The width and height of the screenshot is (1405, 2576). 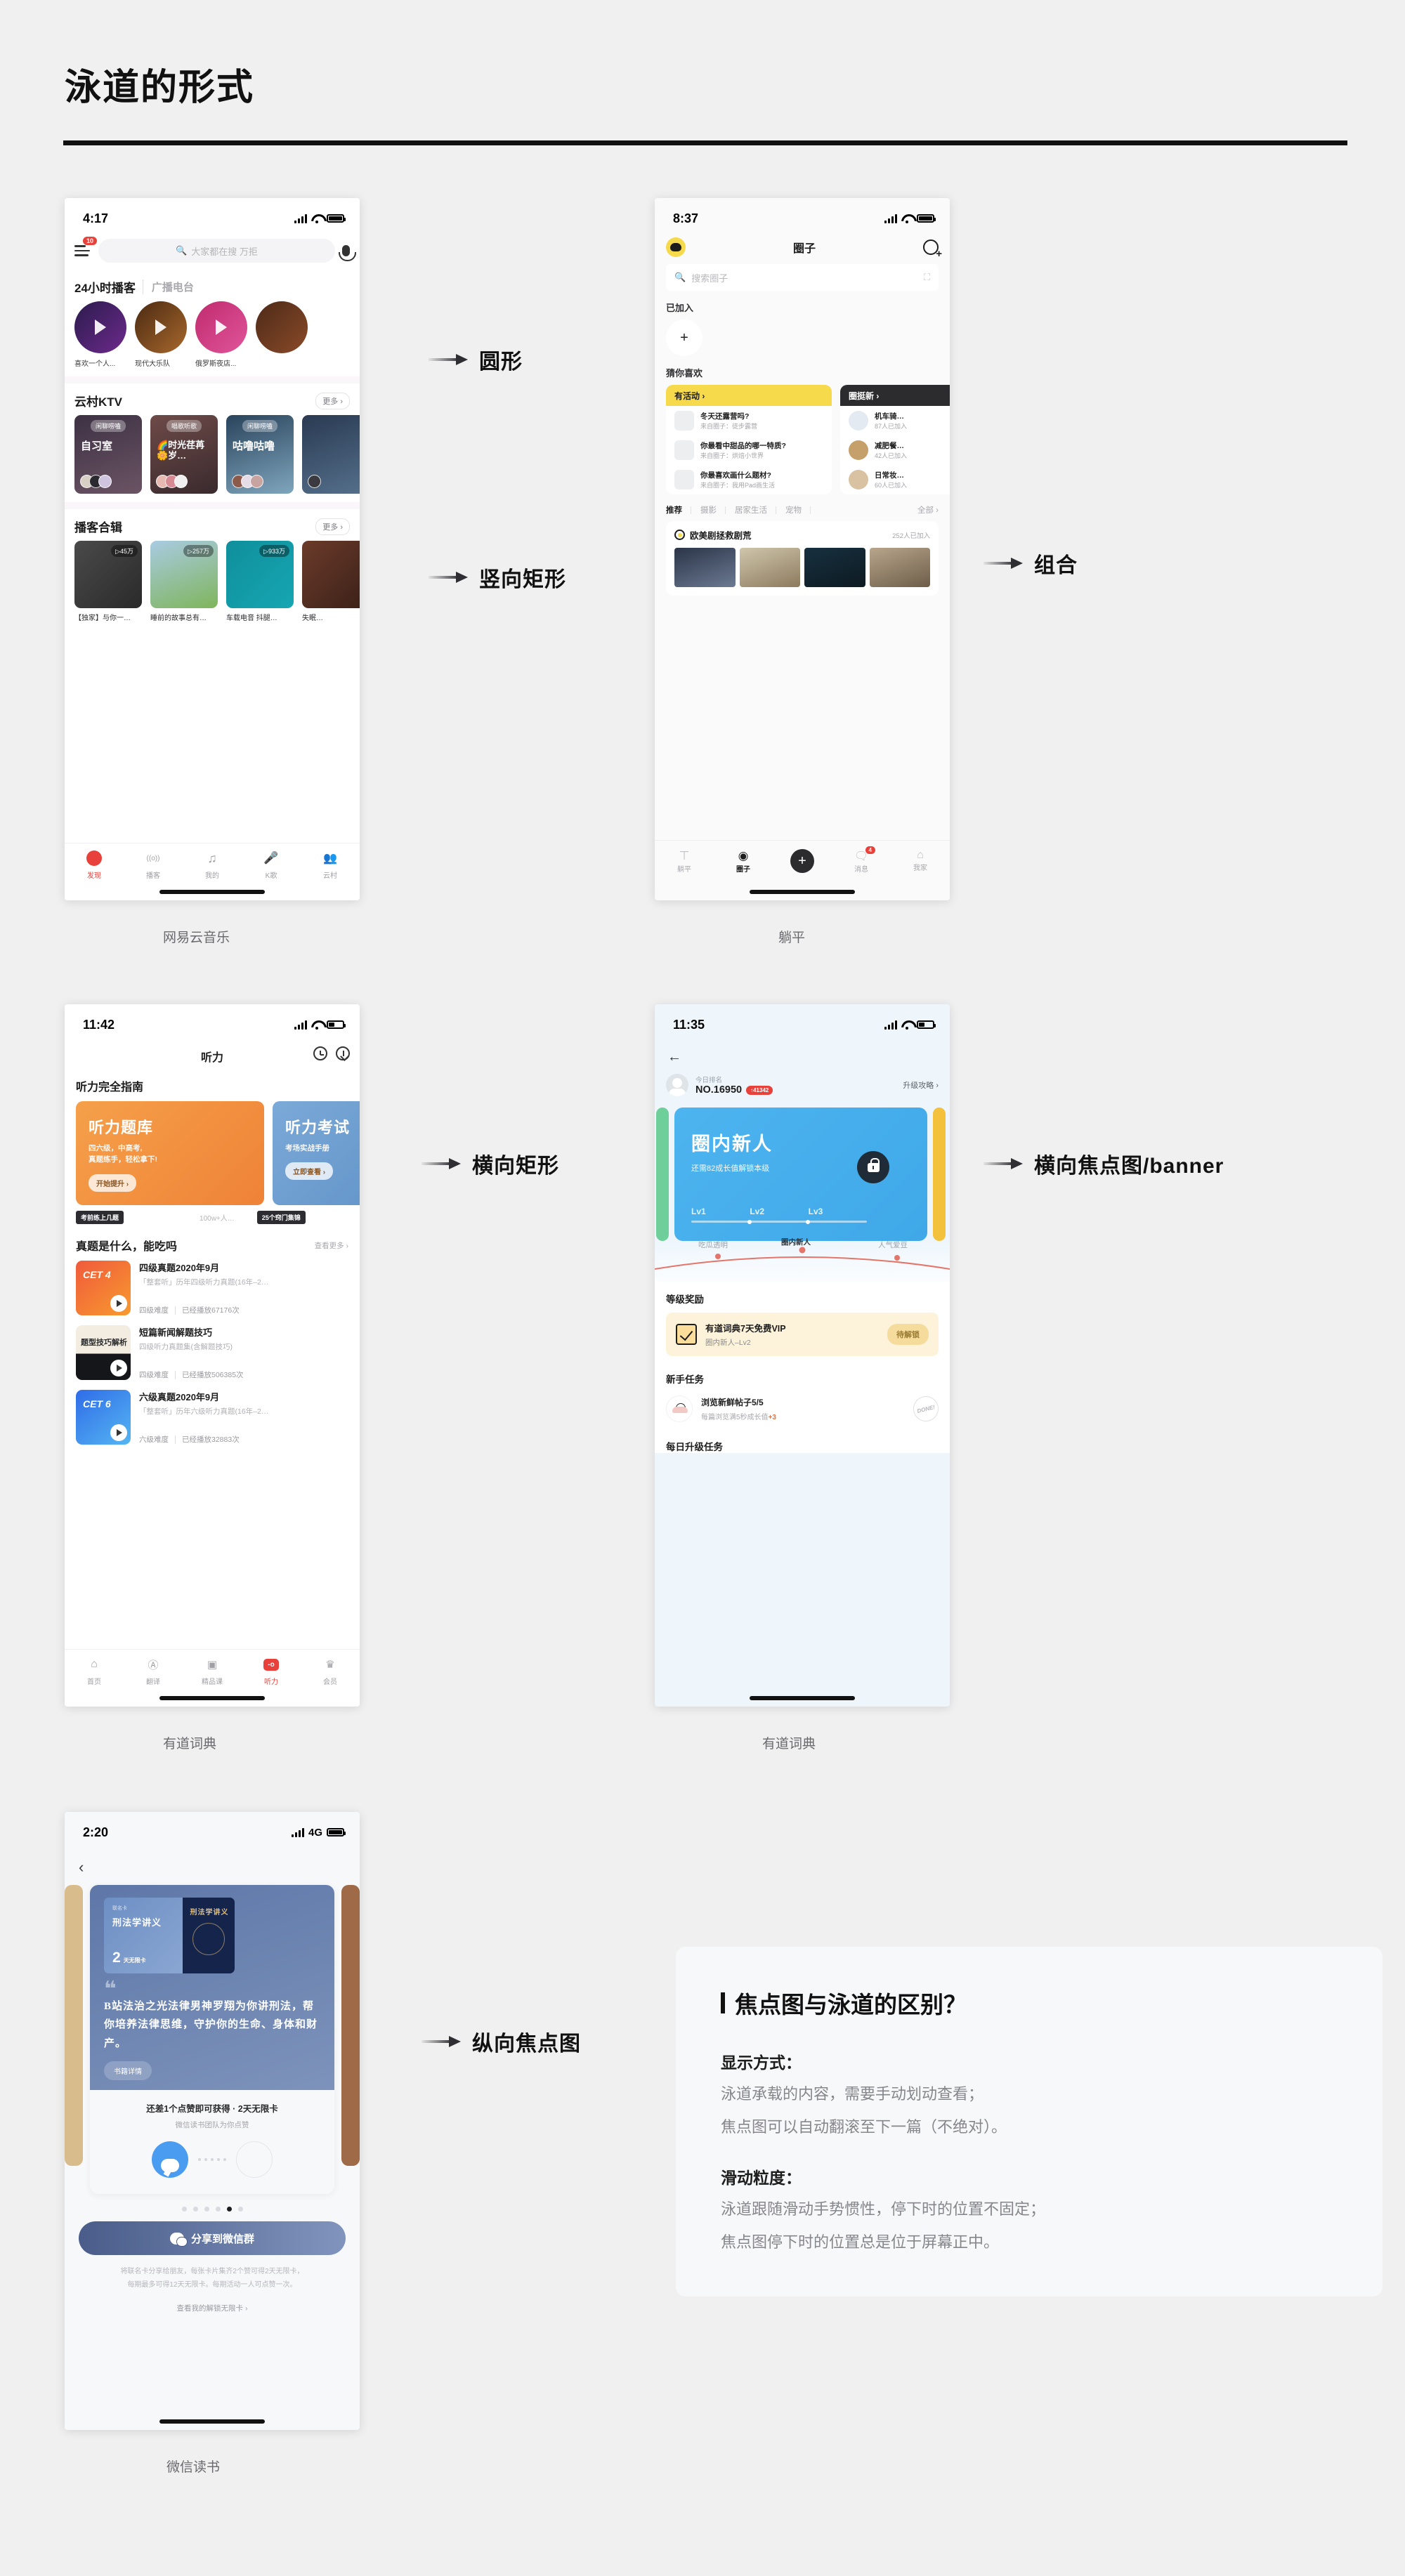 I want to click on plus-icon: +, so click(x=802, y=861).